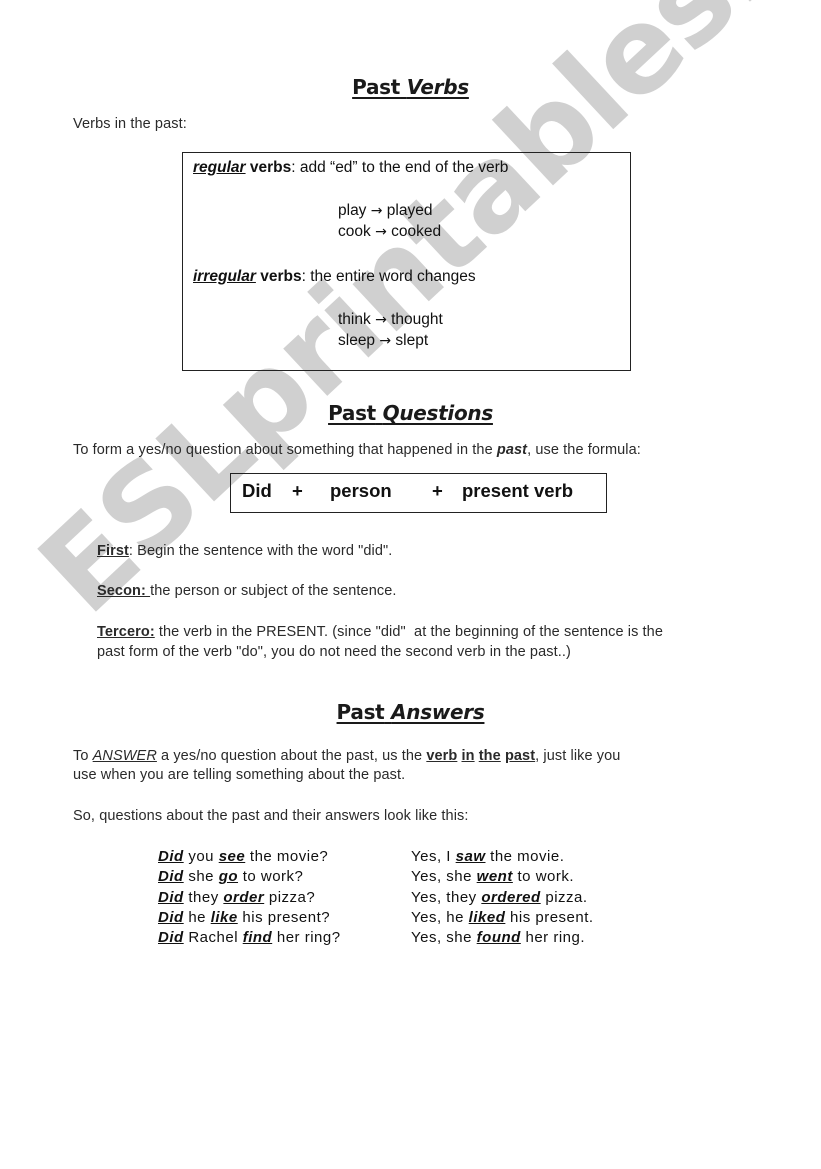 The width and height of the screenshot is (821, 1169). What do you see at coordinates (124, 591) in the screenshot?
I see `step-label: Secon:` at bounding box center [124, 591].